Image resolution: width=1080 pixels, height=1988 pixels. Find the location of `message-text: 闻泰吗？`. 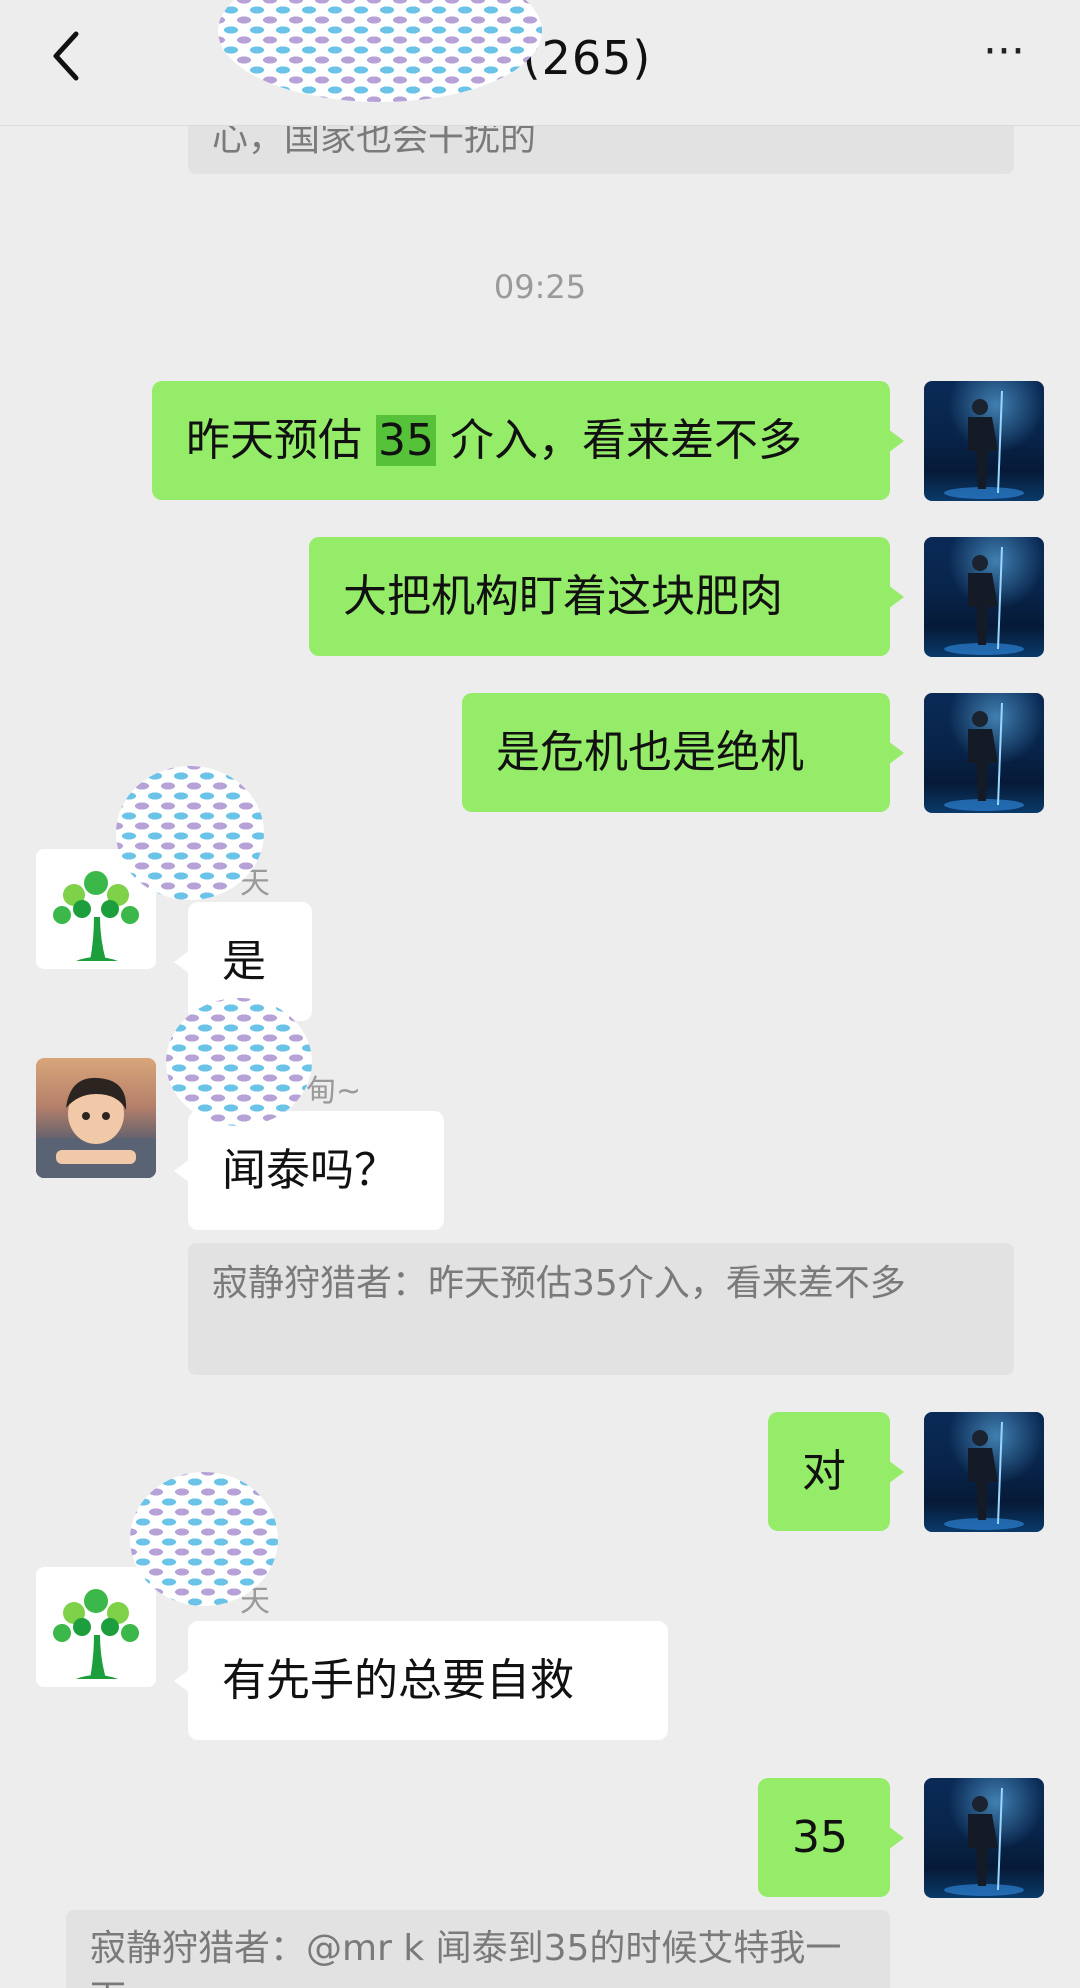

message-text: 闻泰吗？ is located at coordinates (310, 1170).